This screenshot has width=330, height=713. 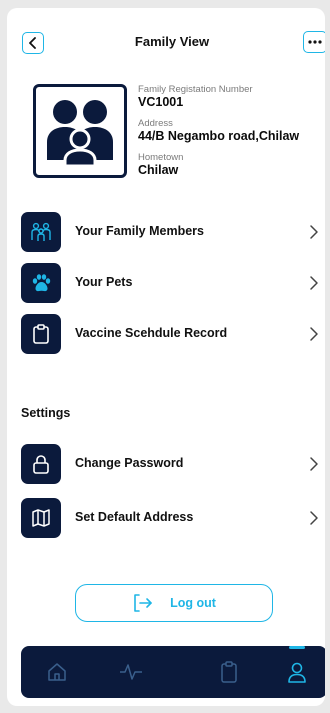 What do you see at coordinates (41, 518) in the screenshot?
I see `map-icon` at bounding box center [41, 518].